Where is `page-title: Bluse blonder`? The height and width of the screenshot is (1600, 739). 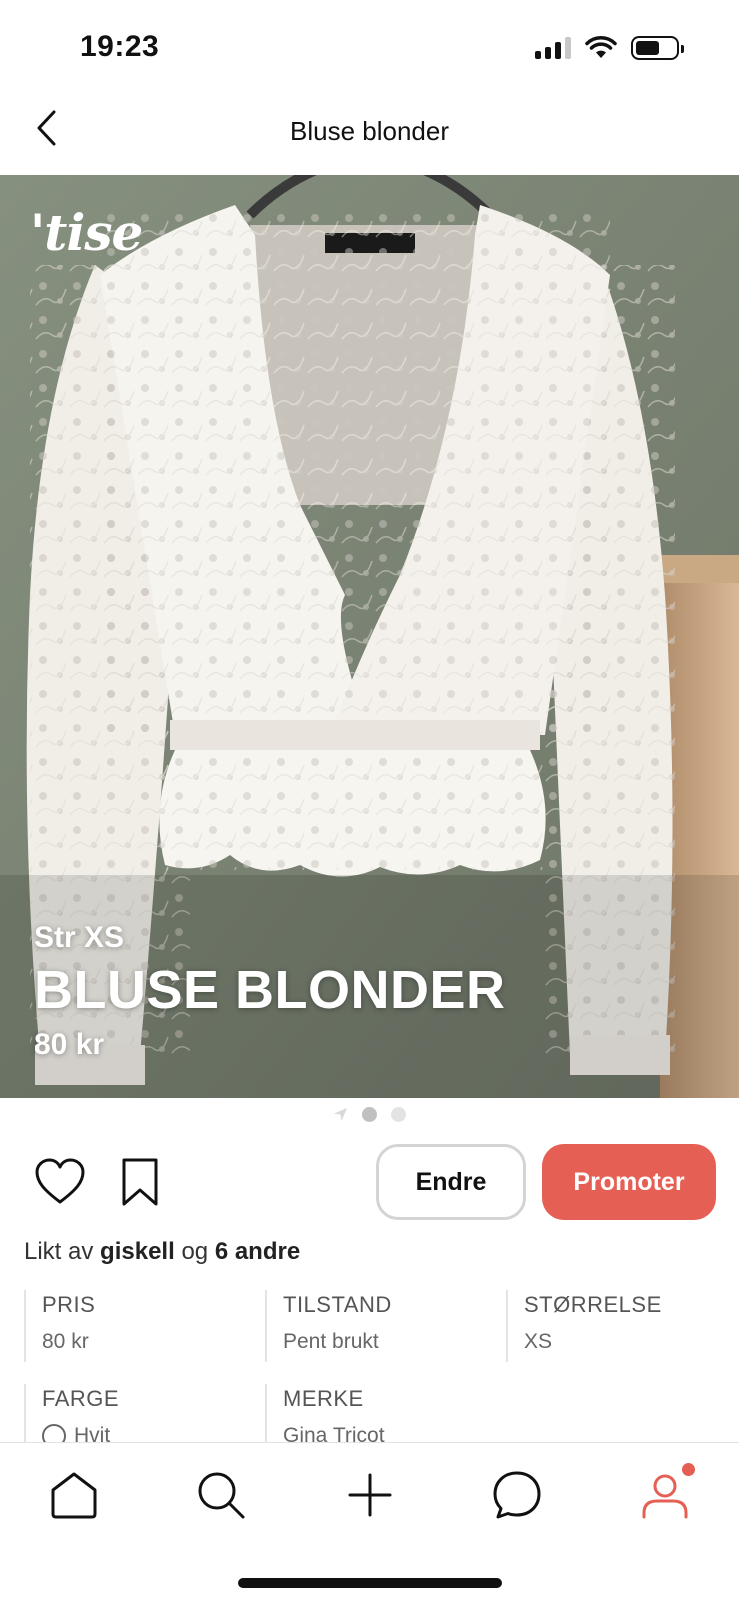 page-title: Bluse blonder is located at coordinates (369, 131).